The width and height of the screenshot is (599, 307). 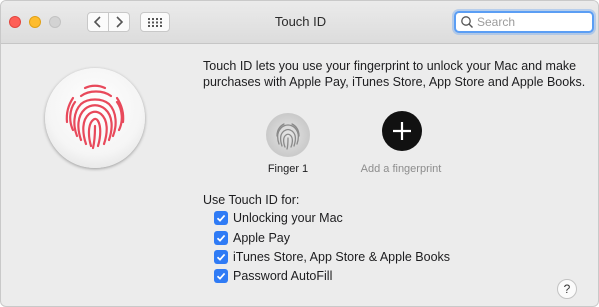 I want to click on checkbox-label: Password AutoFill, so click(x=283, y=276).